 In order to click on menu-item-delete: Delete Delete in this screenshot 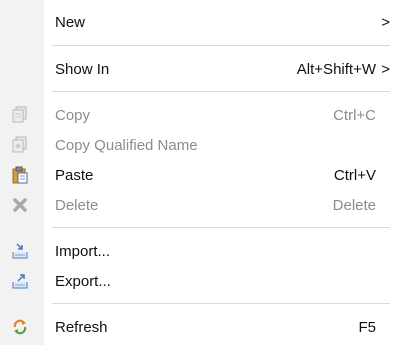, I will do `click(199, 205)`.